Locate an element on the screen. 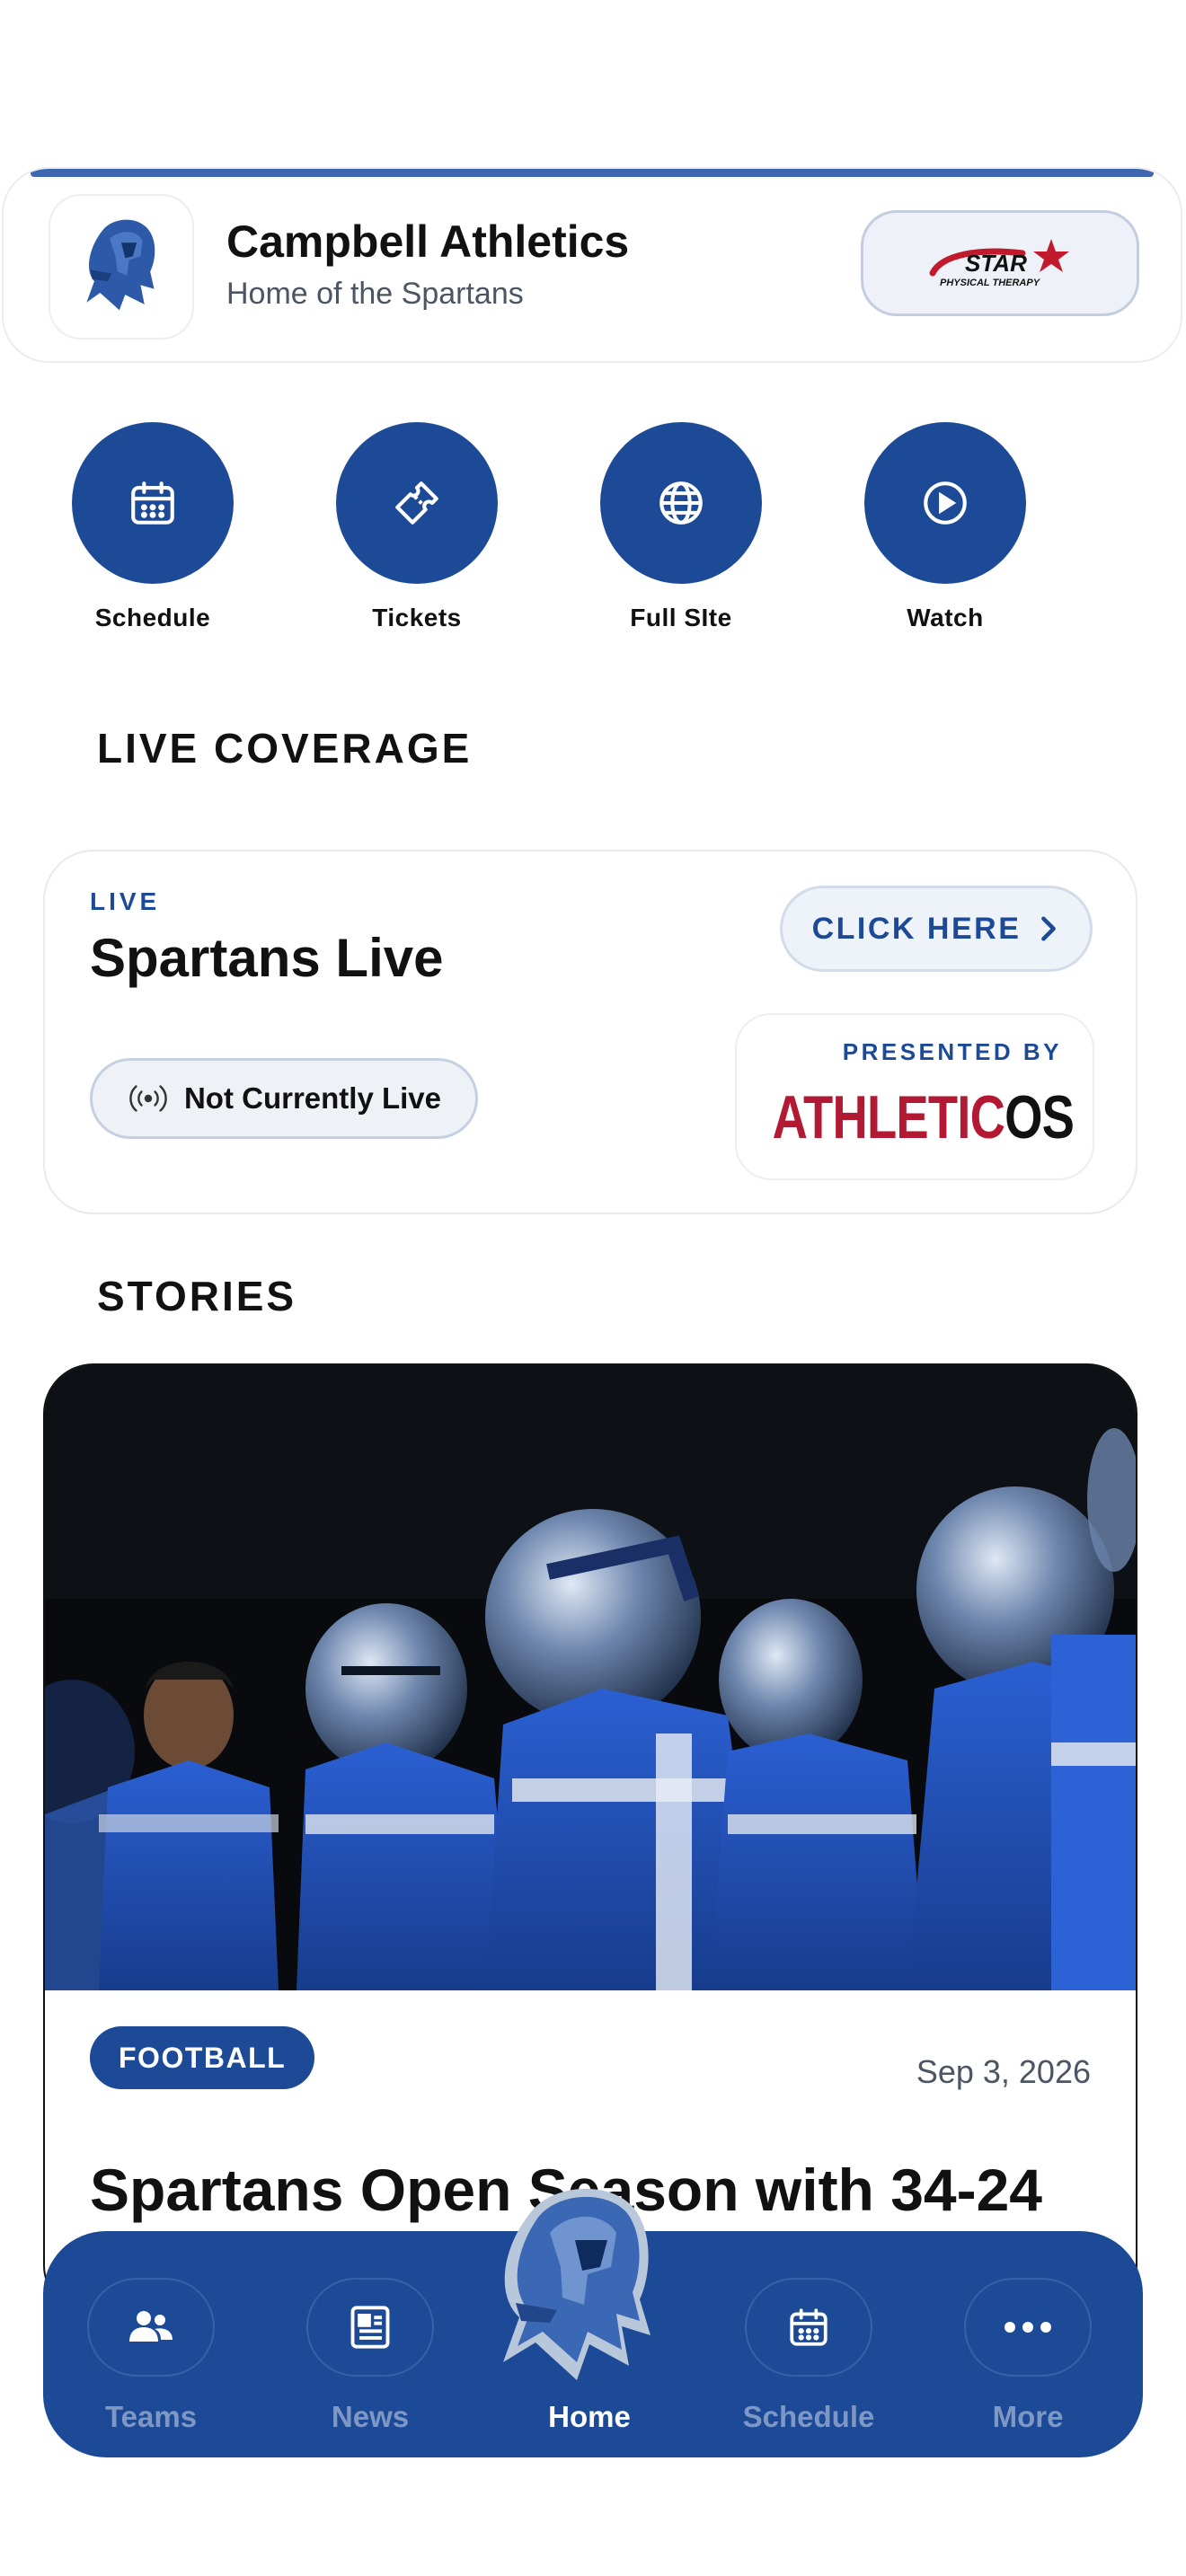  quick-action-full-site: Full SIte is located at coordinates (681, 527).